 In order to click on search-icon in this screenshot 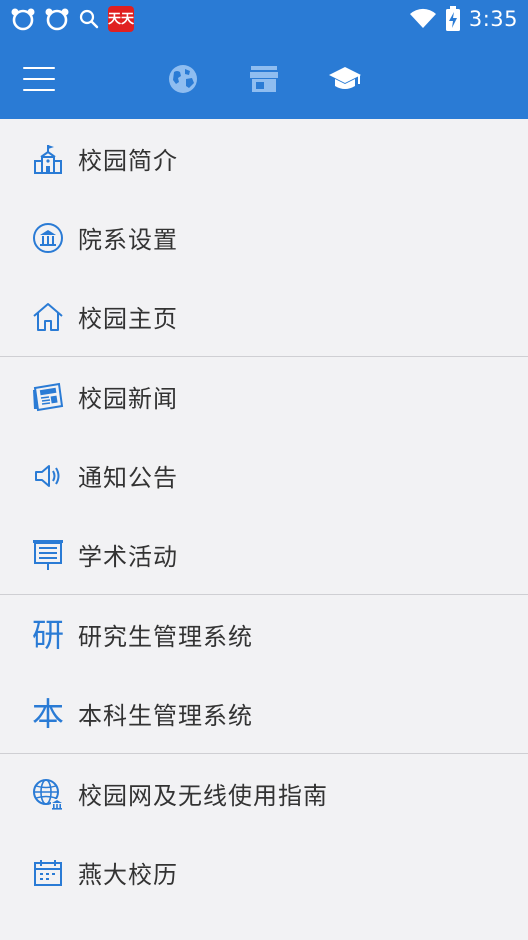, I will do `click(89, 19)`.